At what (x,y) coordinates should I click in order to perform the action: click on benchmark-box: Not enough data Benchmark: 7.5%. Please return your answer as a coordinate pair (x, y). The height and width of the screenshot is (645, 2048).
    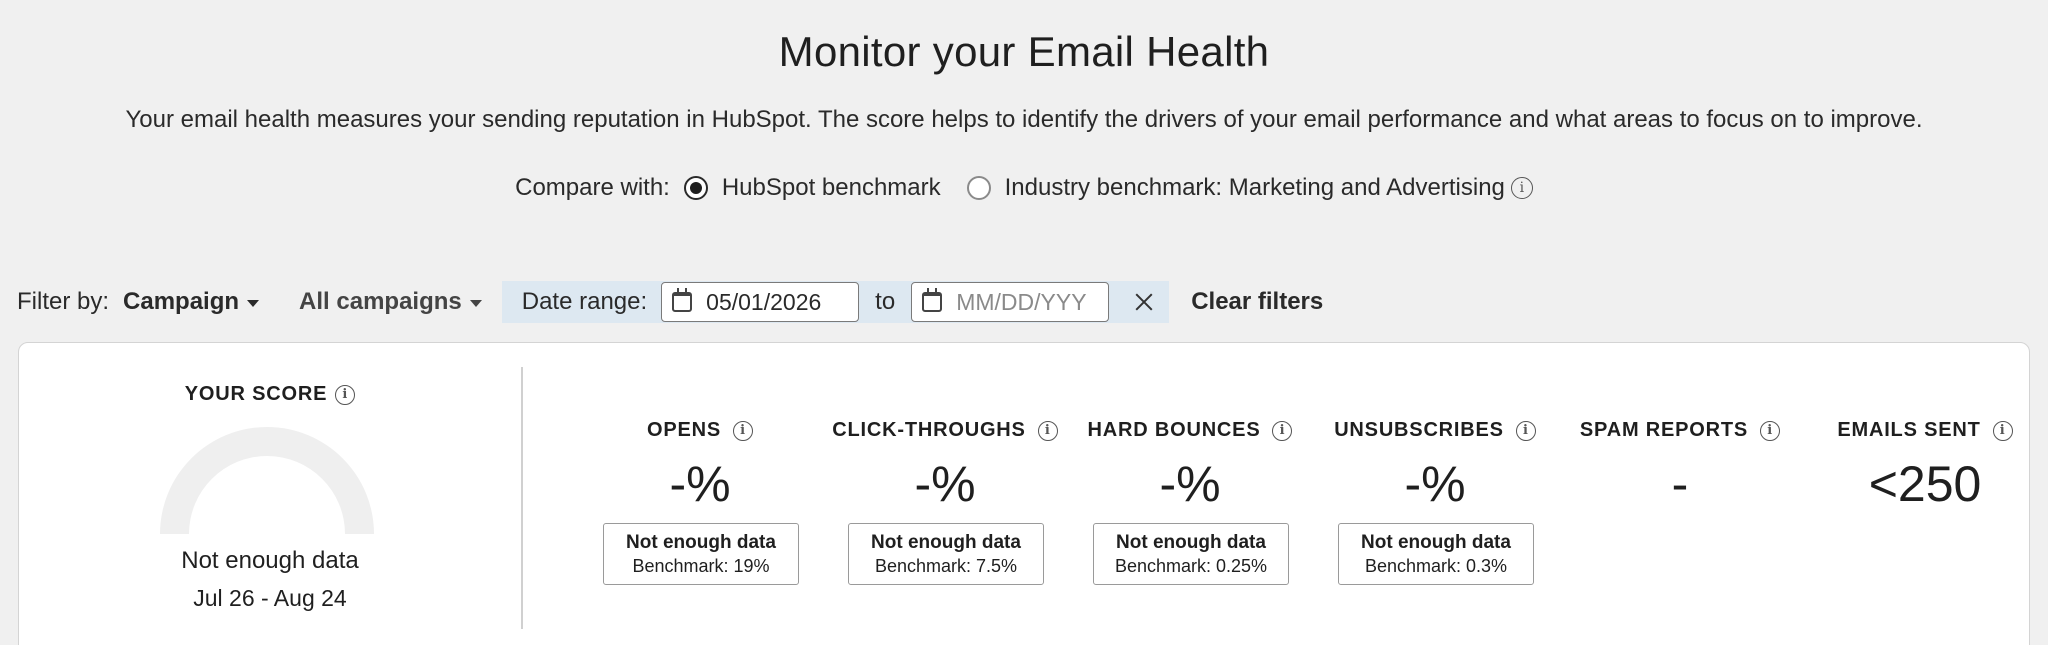
    Looking at the image, I should click on (946, 554).